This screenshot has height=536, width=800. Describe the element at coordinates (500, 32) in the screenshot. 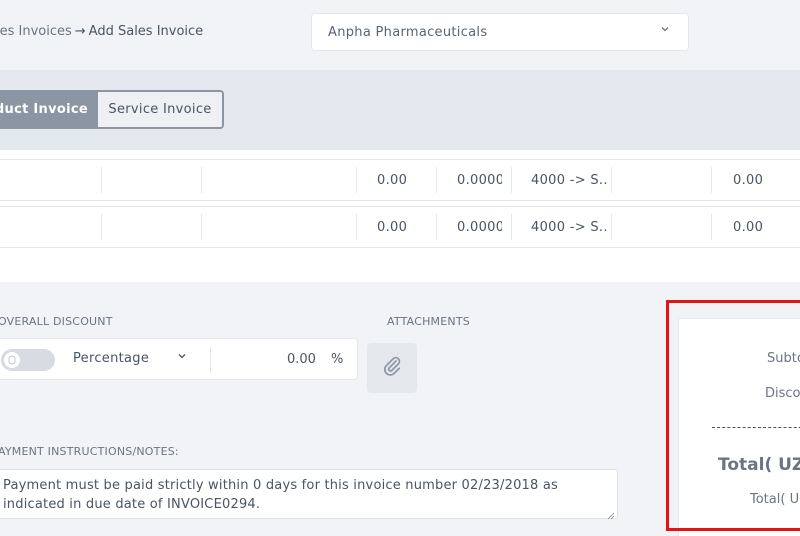

I see `company-select: Anpha Pharmaceuticals` at that location.